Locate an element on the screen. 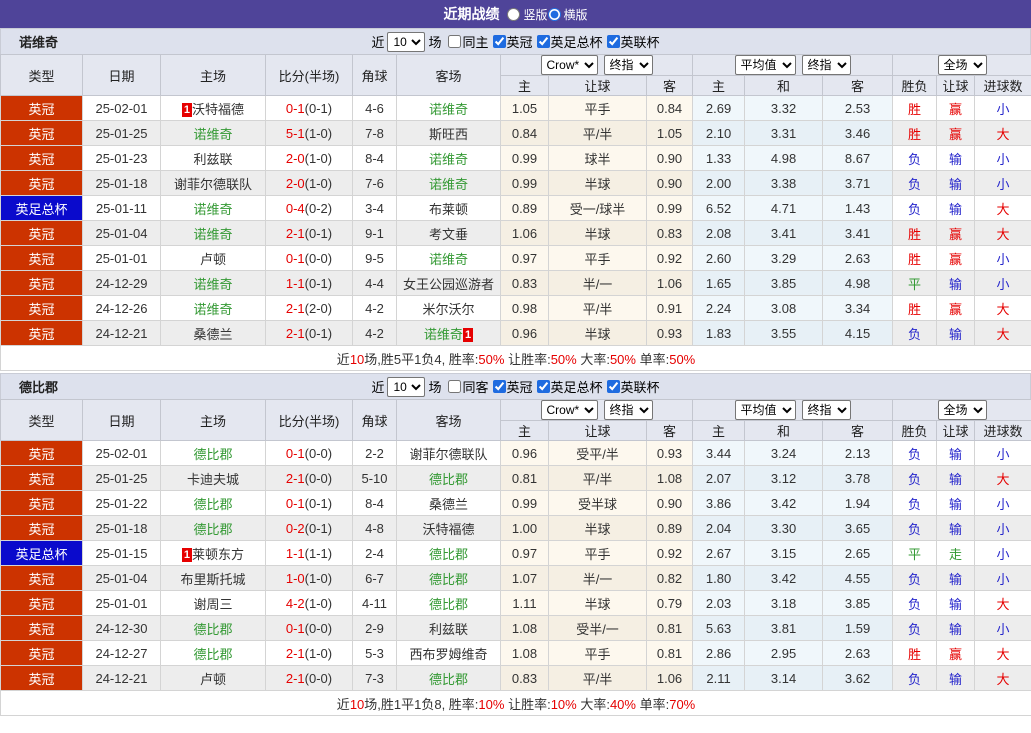  handicap-away-odds-cell: 0.93 is located at coordinates (669, 453).